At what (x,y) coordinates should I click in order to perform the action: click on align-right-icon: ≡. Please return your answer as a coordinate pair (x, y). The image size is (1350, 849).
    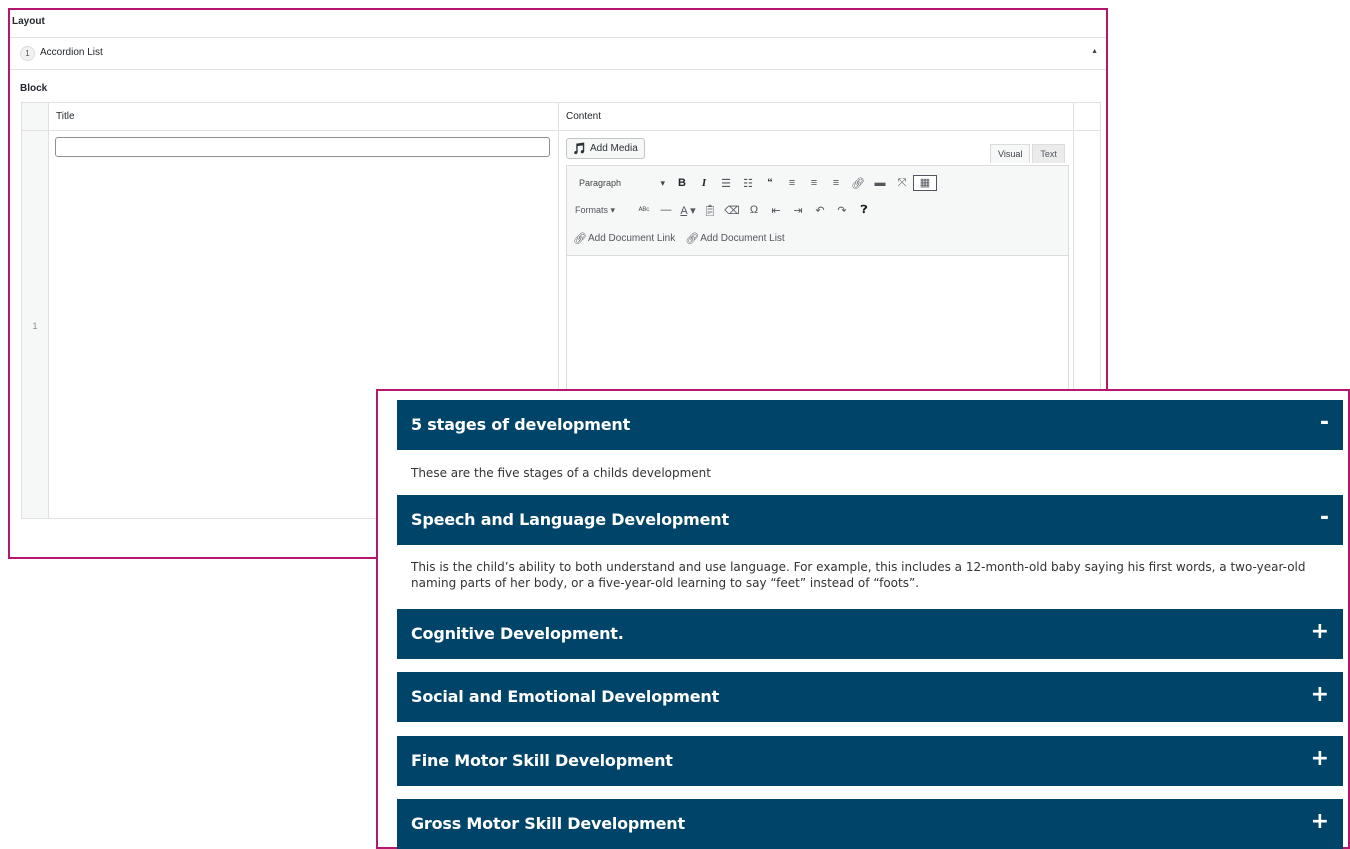
    Looking at the image, I should click on (836, 183).